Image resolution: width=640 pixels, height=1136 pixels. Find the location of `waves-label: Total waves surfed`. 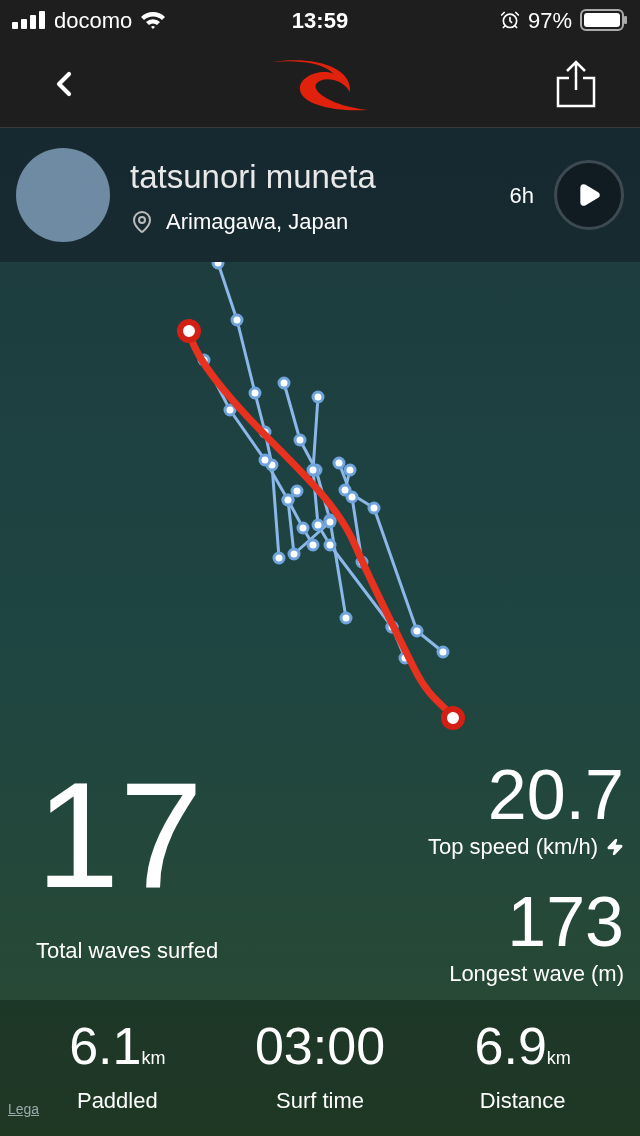

waves-label: Total waves surfed is located at coordinates (127, 951).